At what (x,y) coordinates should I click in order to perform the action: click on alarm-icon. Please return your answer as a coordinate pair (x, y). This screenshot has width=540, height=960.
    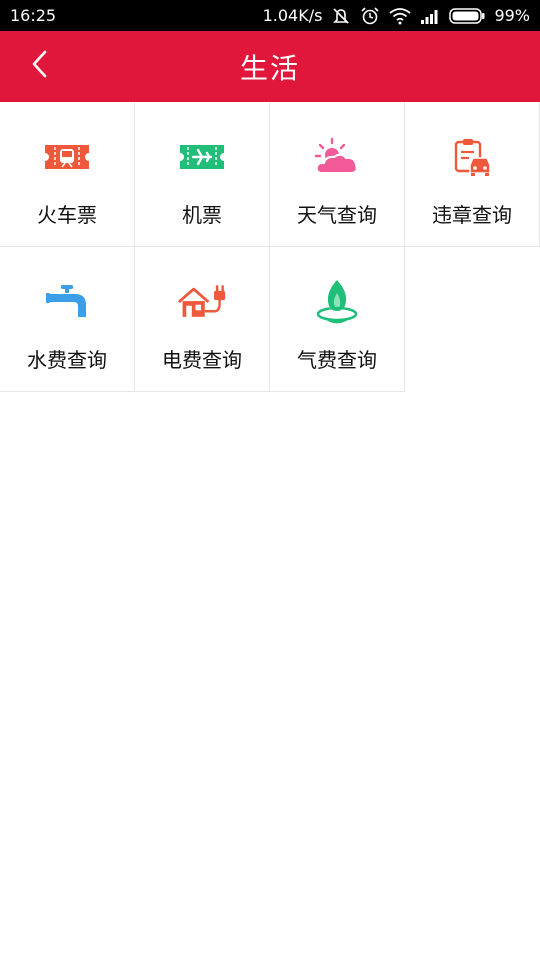
    Looking at the image, I should click on (370, 15).